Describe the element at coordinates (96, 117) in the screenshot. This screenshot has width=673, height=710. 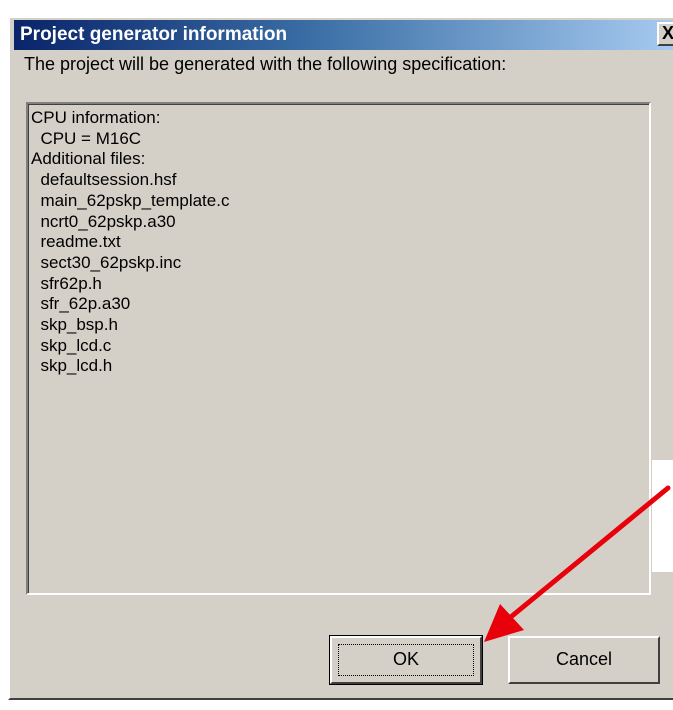
I see `spec-line: CPU information:` at that location.